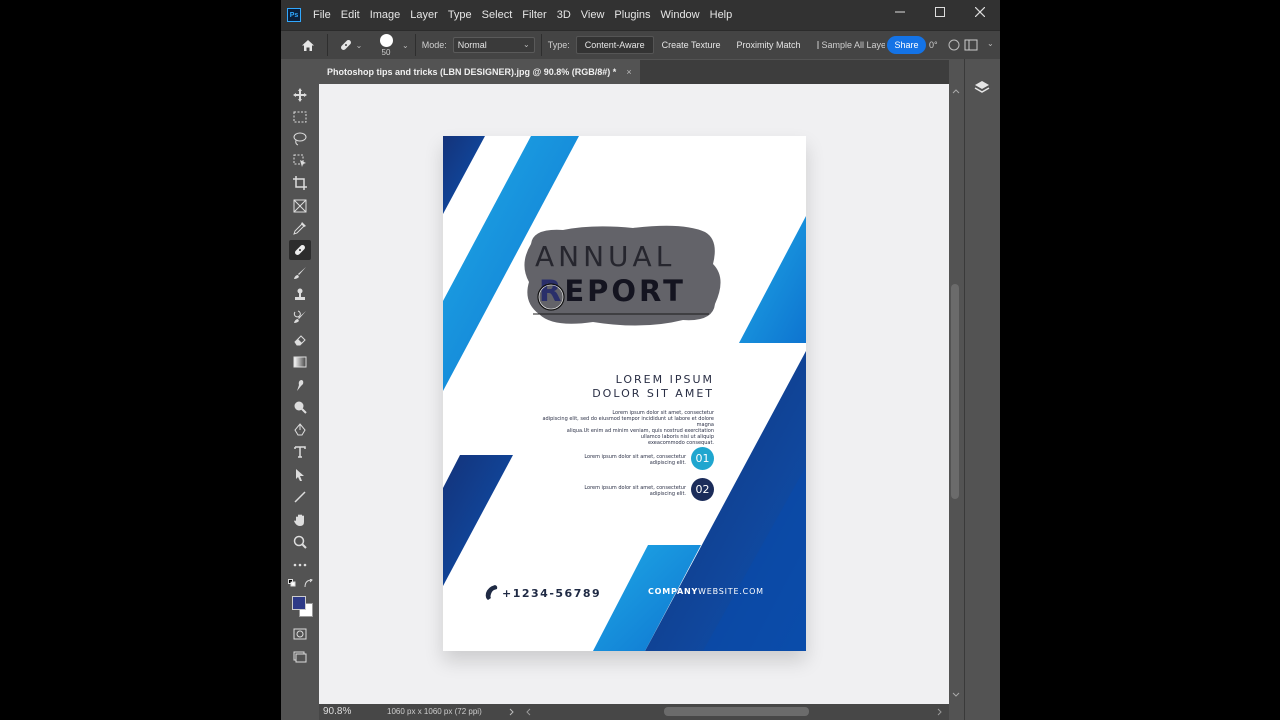 The width and height of the screenshot is (1280, 720). I want to click on pressure-size-icon, so click(954, 45).